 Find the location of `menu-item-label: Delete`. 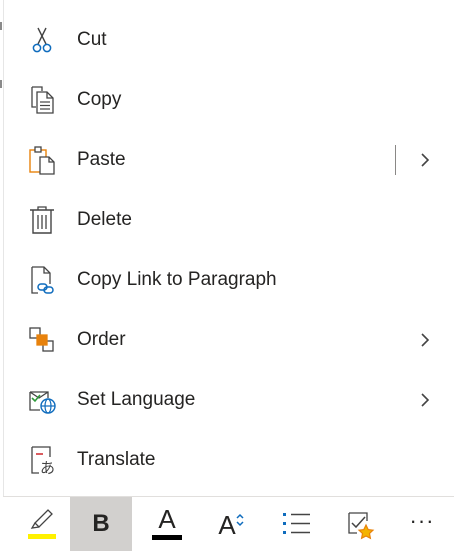

menu-item-label: Delete is located at coordinates (104, 219).